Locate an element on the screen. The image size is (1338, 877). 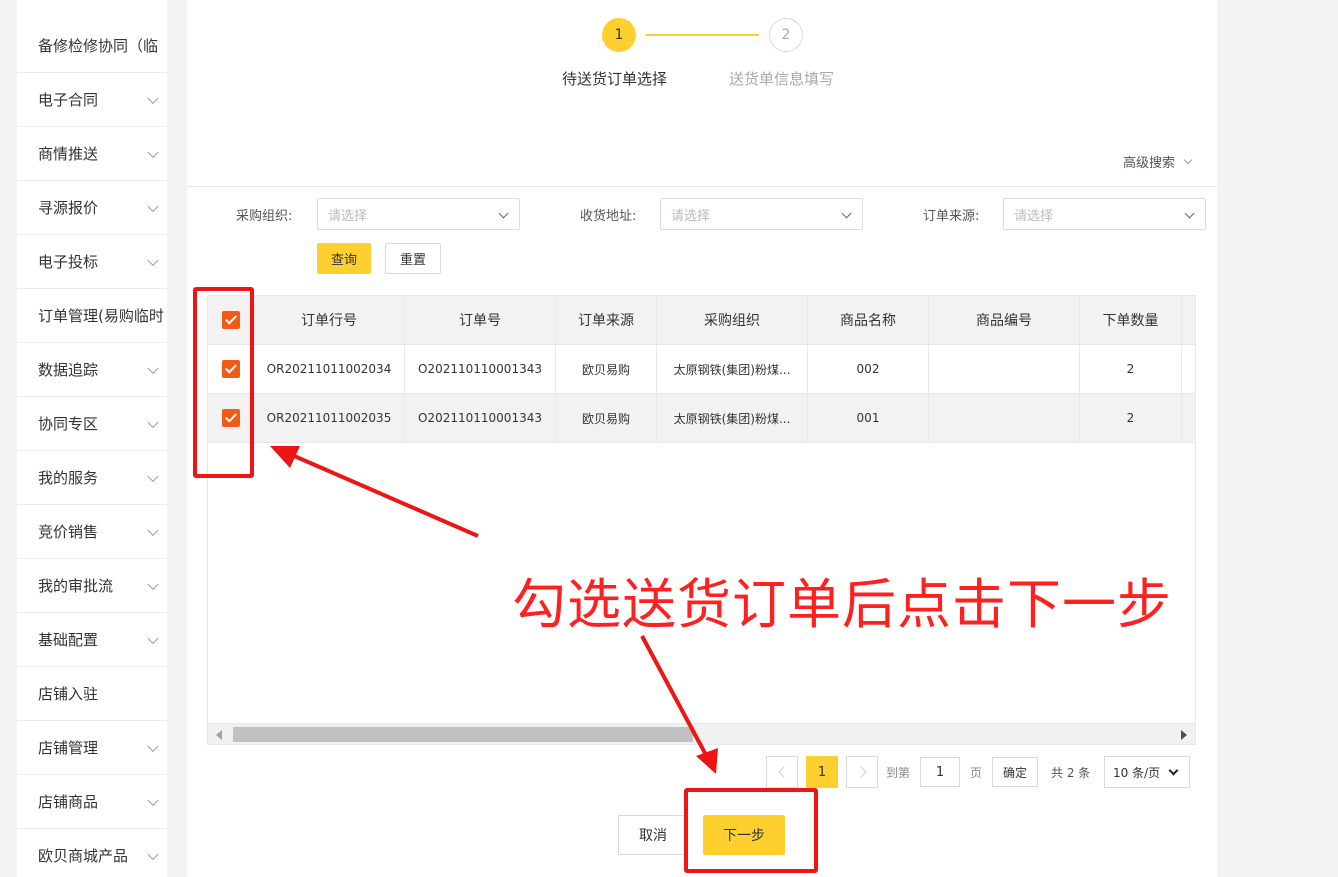
sidebar-item-label: 备修检修协同（临 is located at coordinates (98, 46).